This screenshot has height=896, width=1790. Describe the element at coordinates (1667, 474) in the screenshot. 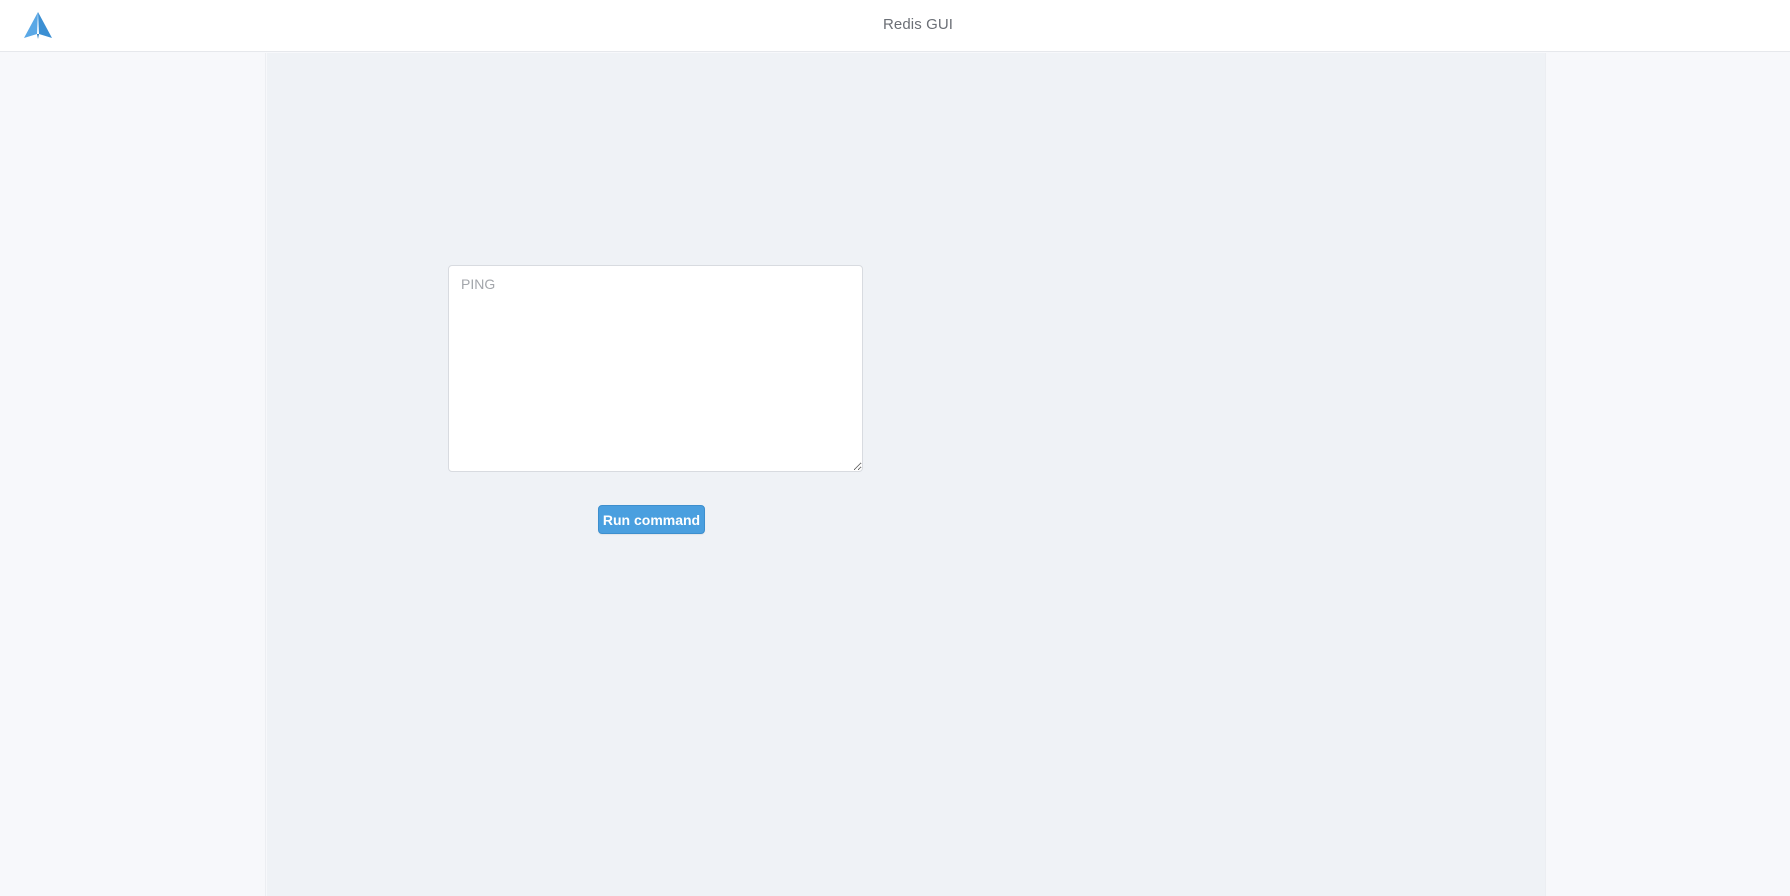

I see `right-sidebar` at that location.